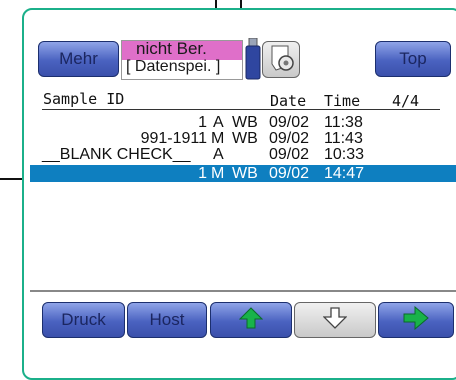 The height and width of the screenshot is (380, 456). What do you see at coordinates (343, 122) in the screenshot?
I see `row-time: 11:38` at bounding box center [343, 122].